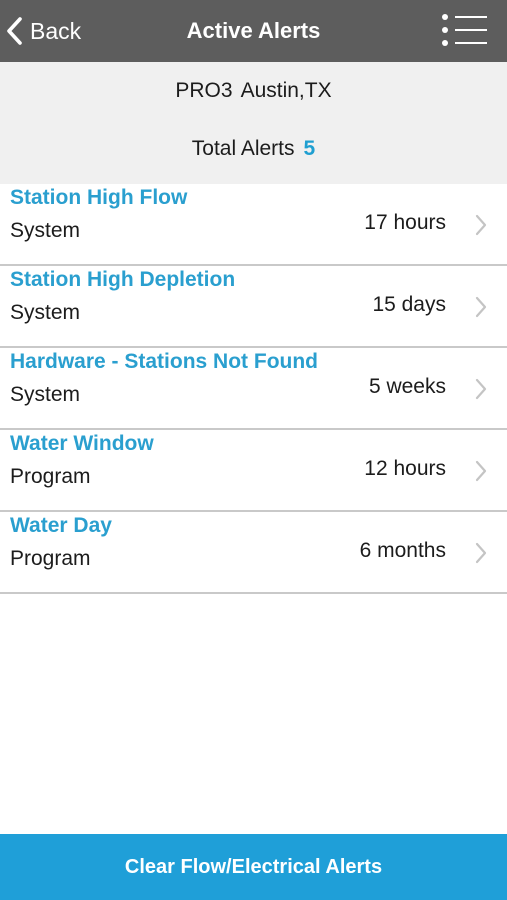 This screenshot has height=900, width=507. What do you see at coordinates (405, 222) in the screenshot?
I see `alert-age: 17 hours` at bounding box center [405, 222].